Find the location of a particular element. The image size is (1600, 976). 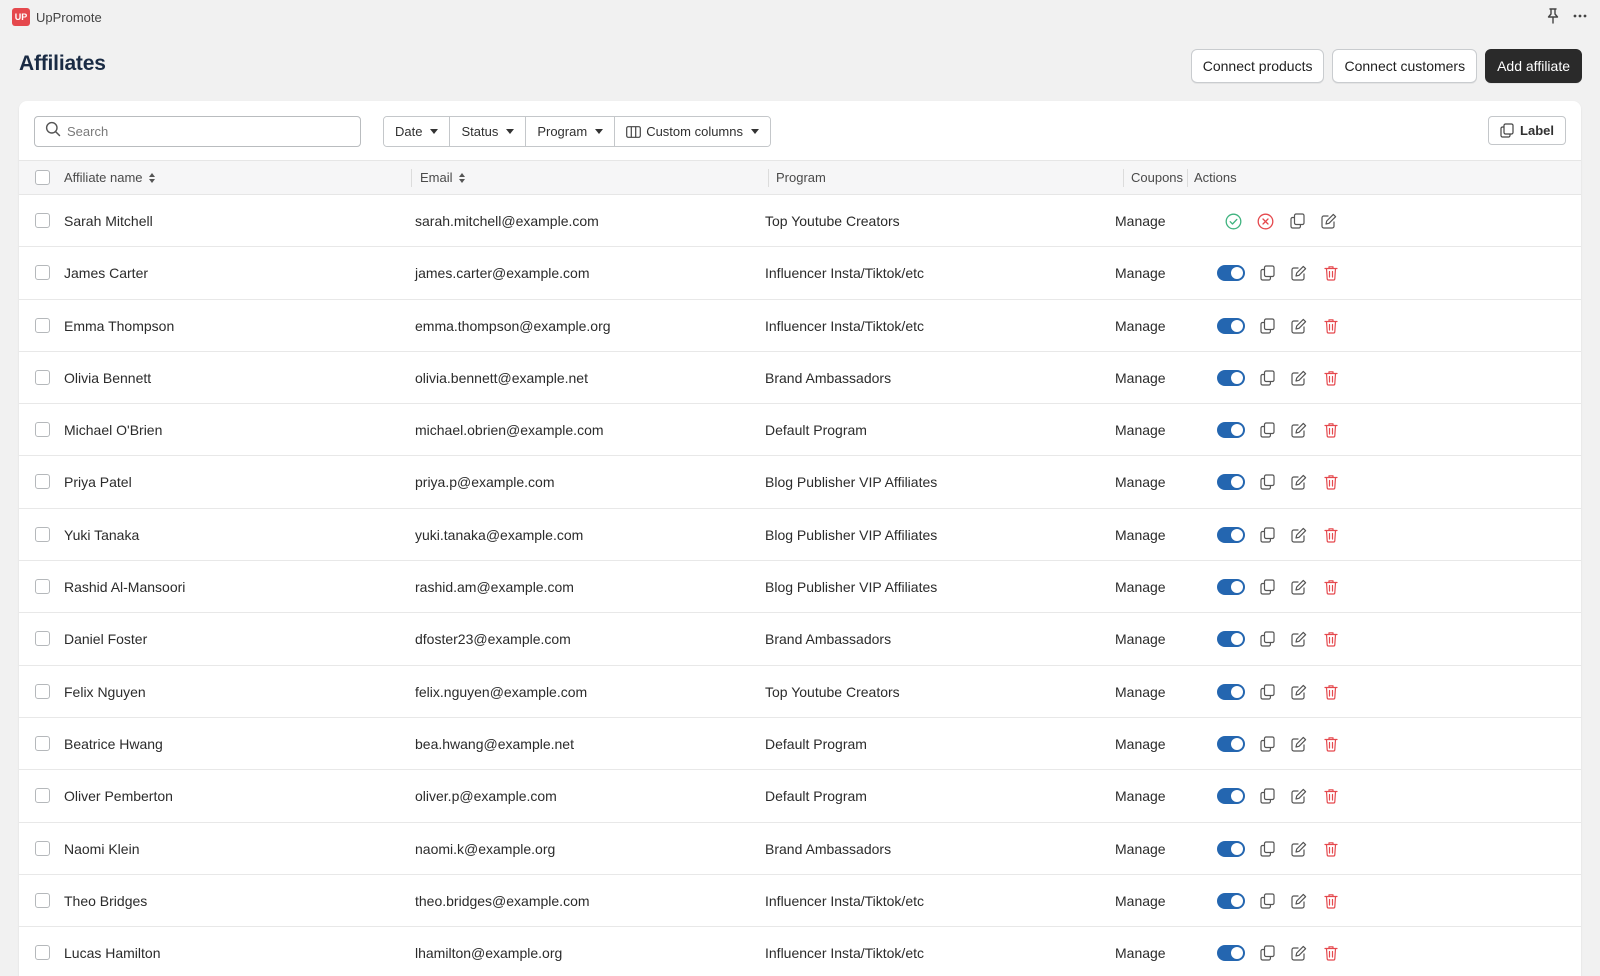

custom-columns-filter: Custom columns is located at coordinates (692, 131).